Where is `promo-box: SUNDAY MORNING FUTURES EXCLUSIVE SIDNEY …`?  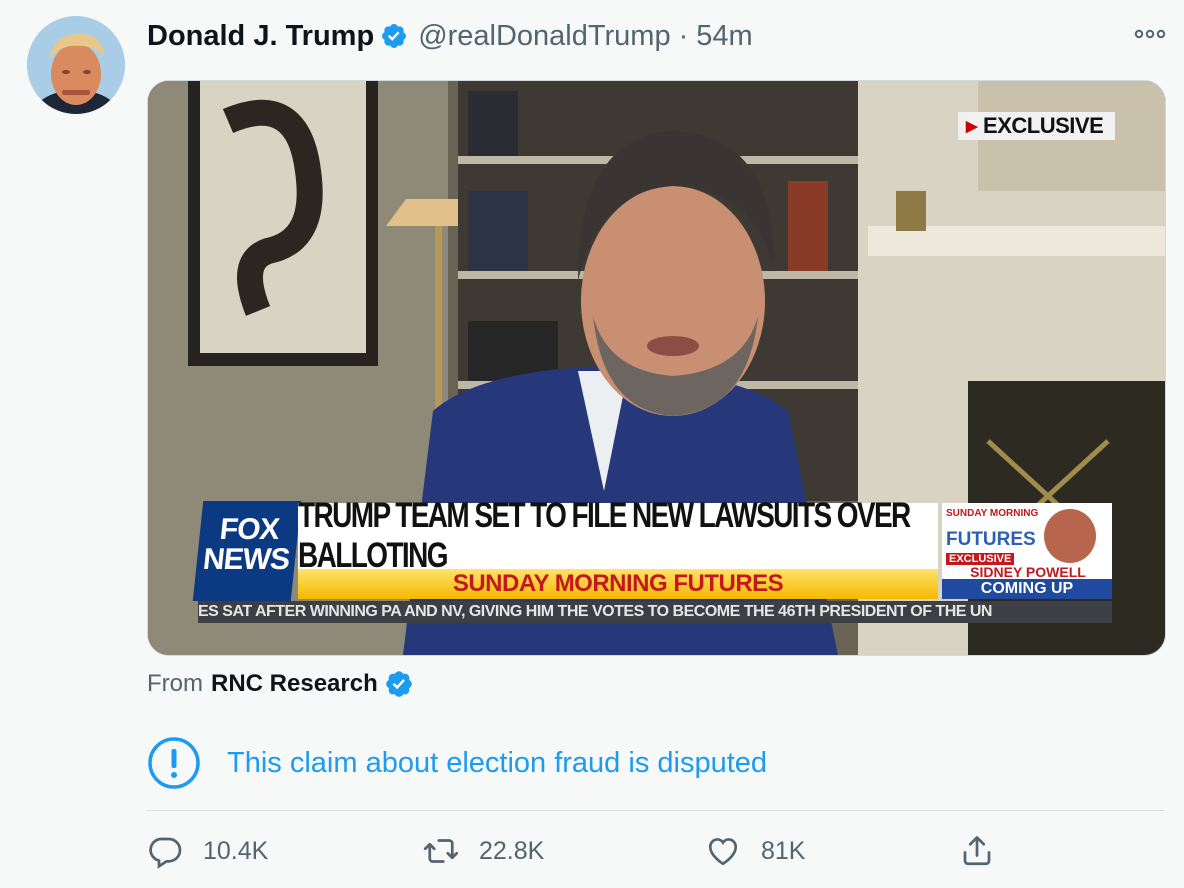
promo-box: SUNDAY MORNING FUTURES EXCLUSIVE SIDNEY … is located at coordinates (1027, 551).